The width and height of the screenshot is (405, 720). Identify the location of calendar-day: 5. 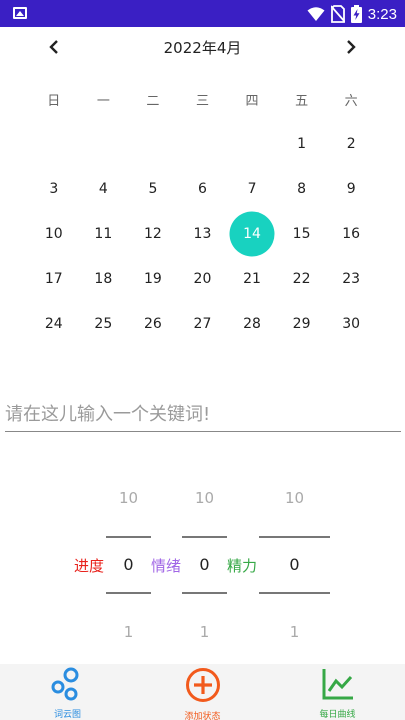
(153, 188).